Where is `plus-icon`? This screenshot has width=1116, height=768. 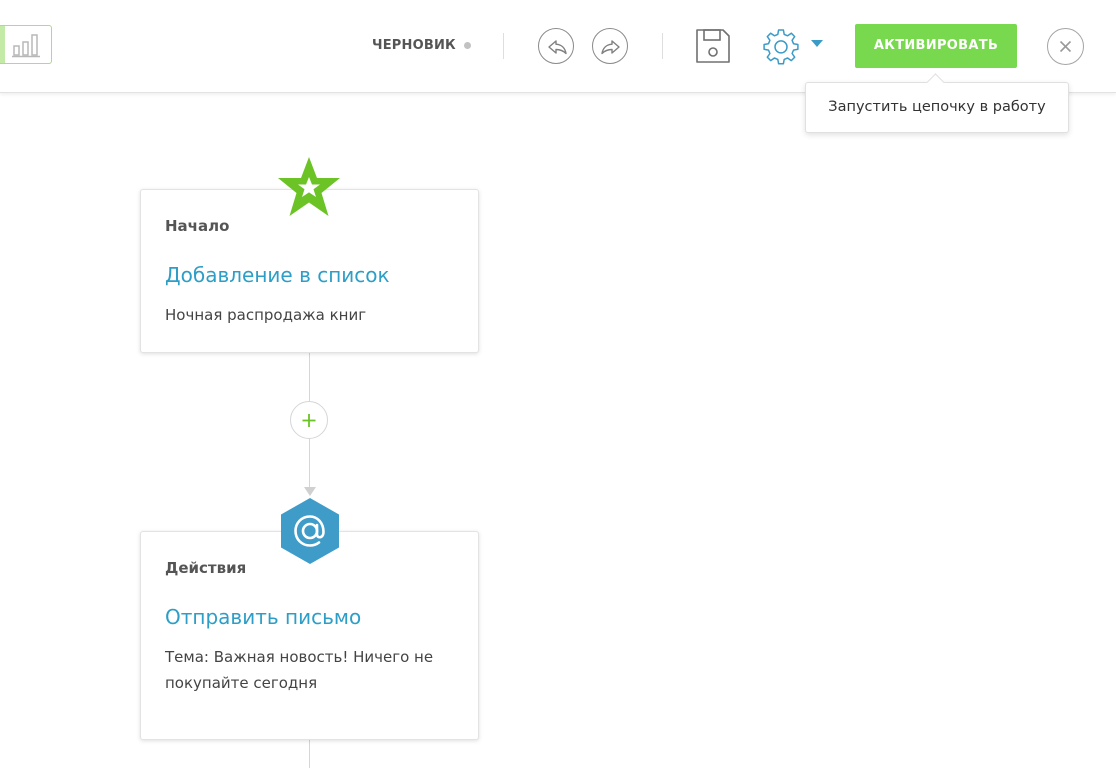 plus-icon is located at coordinates (309, 420).